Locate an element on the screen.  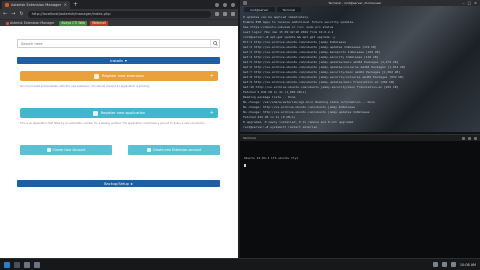
window-controls is located at coordinates (226, 4).